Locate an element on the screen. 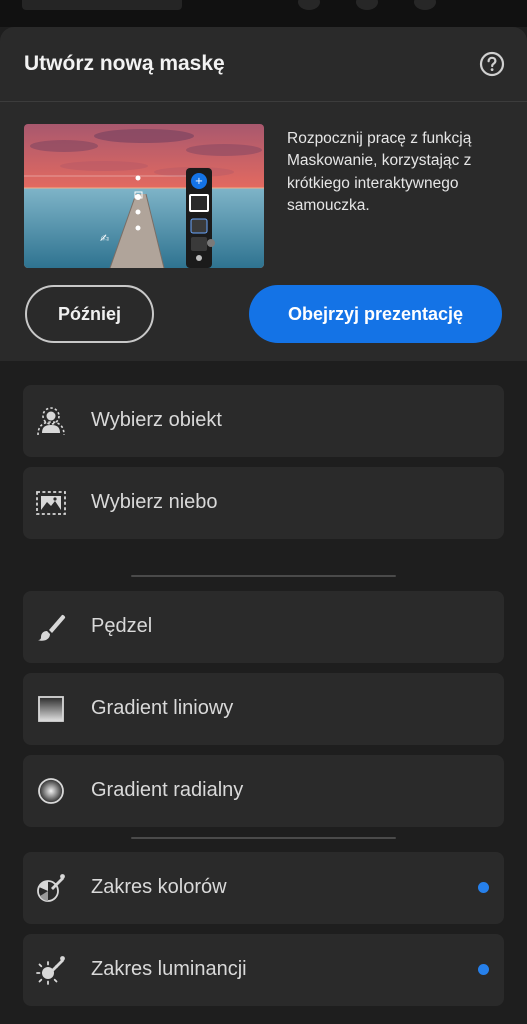  status-bar is located at coordinates (263, 13).